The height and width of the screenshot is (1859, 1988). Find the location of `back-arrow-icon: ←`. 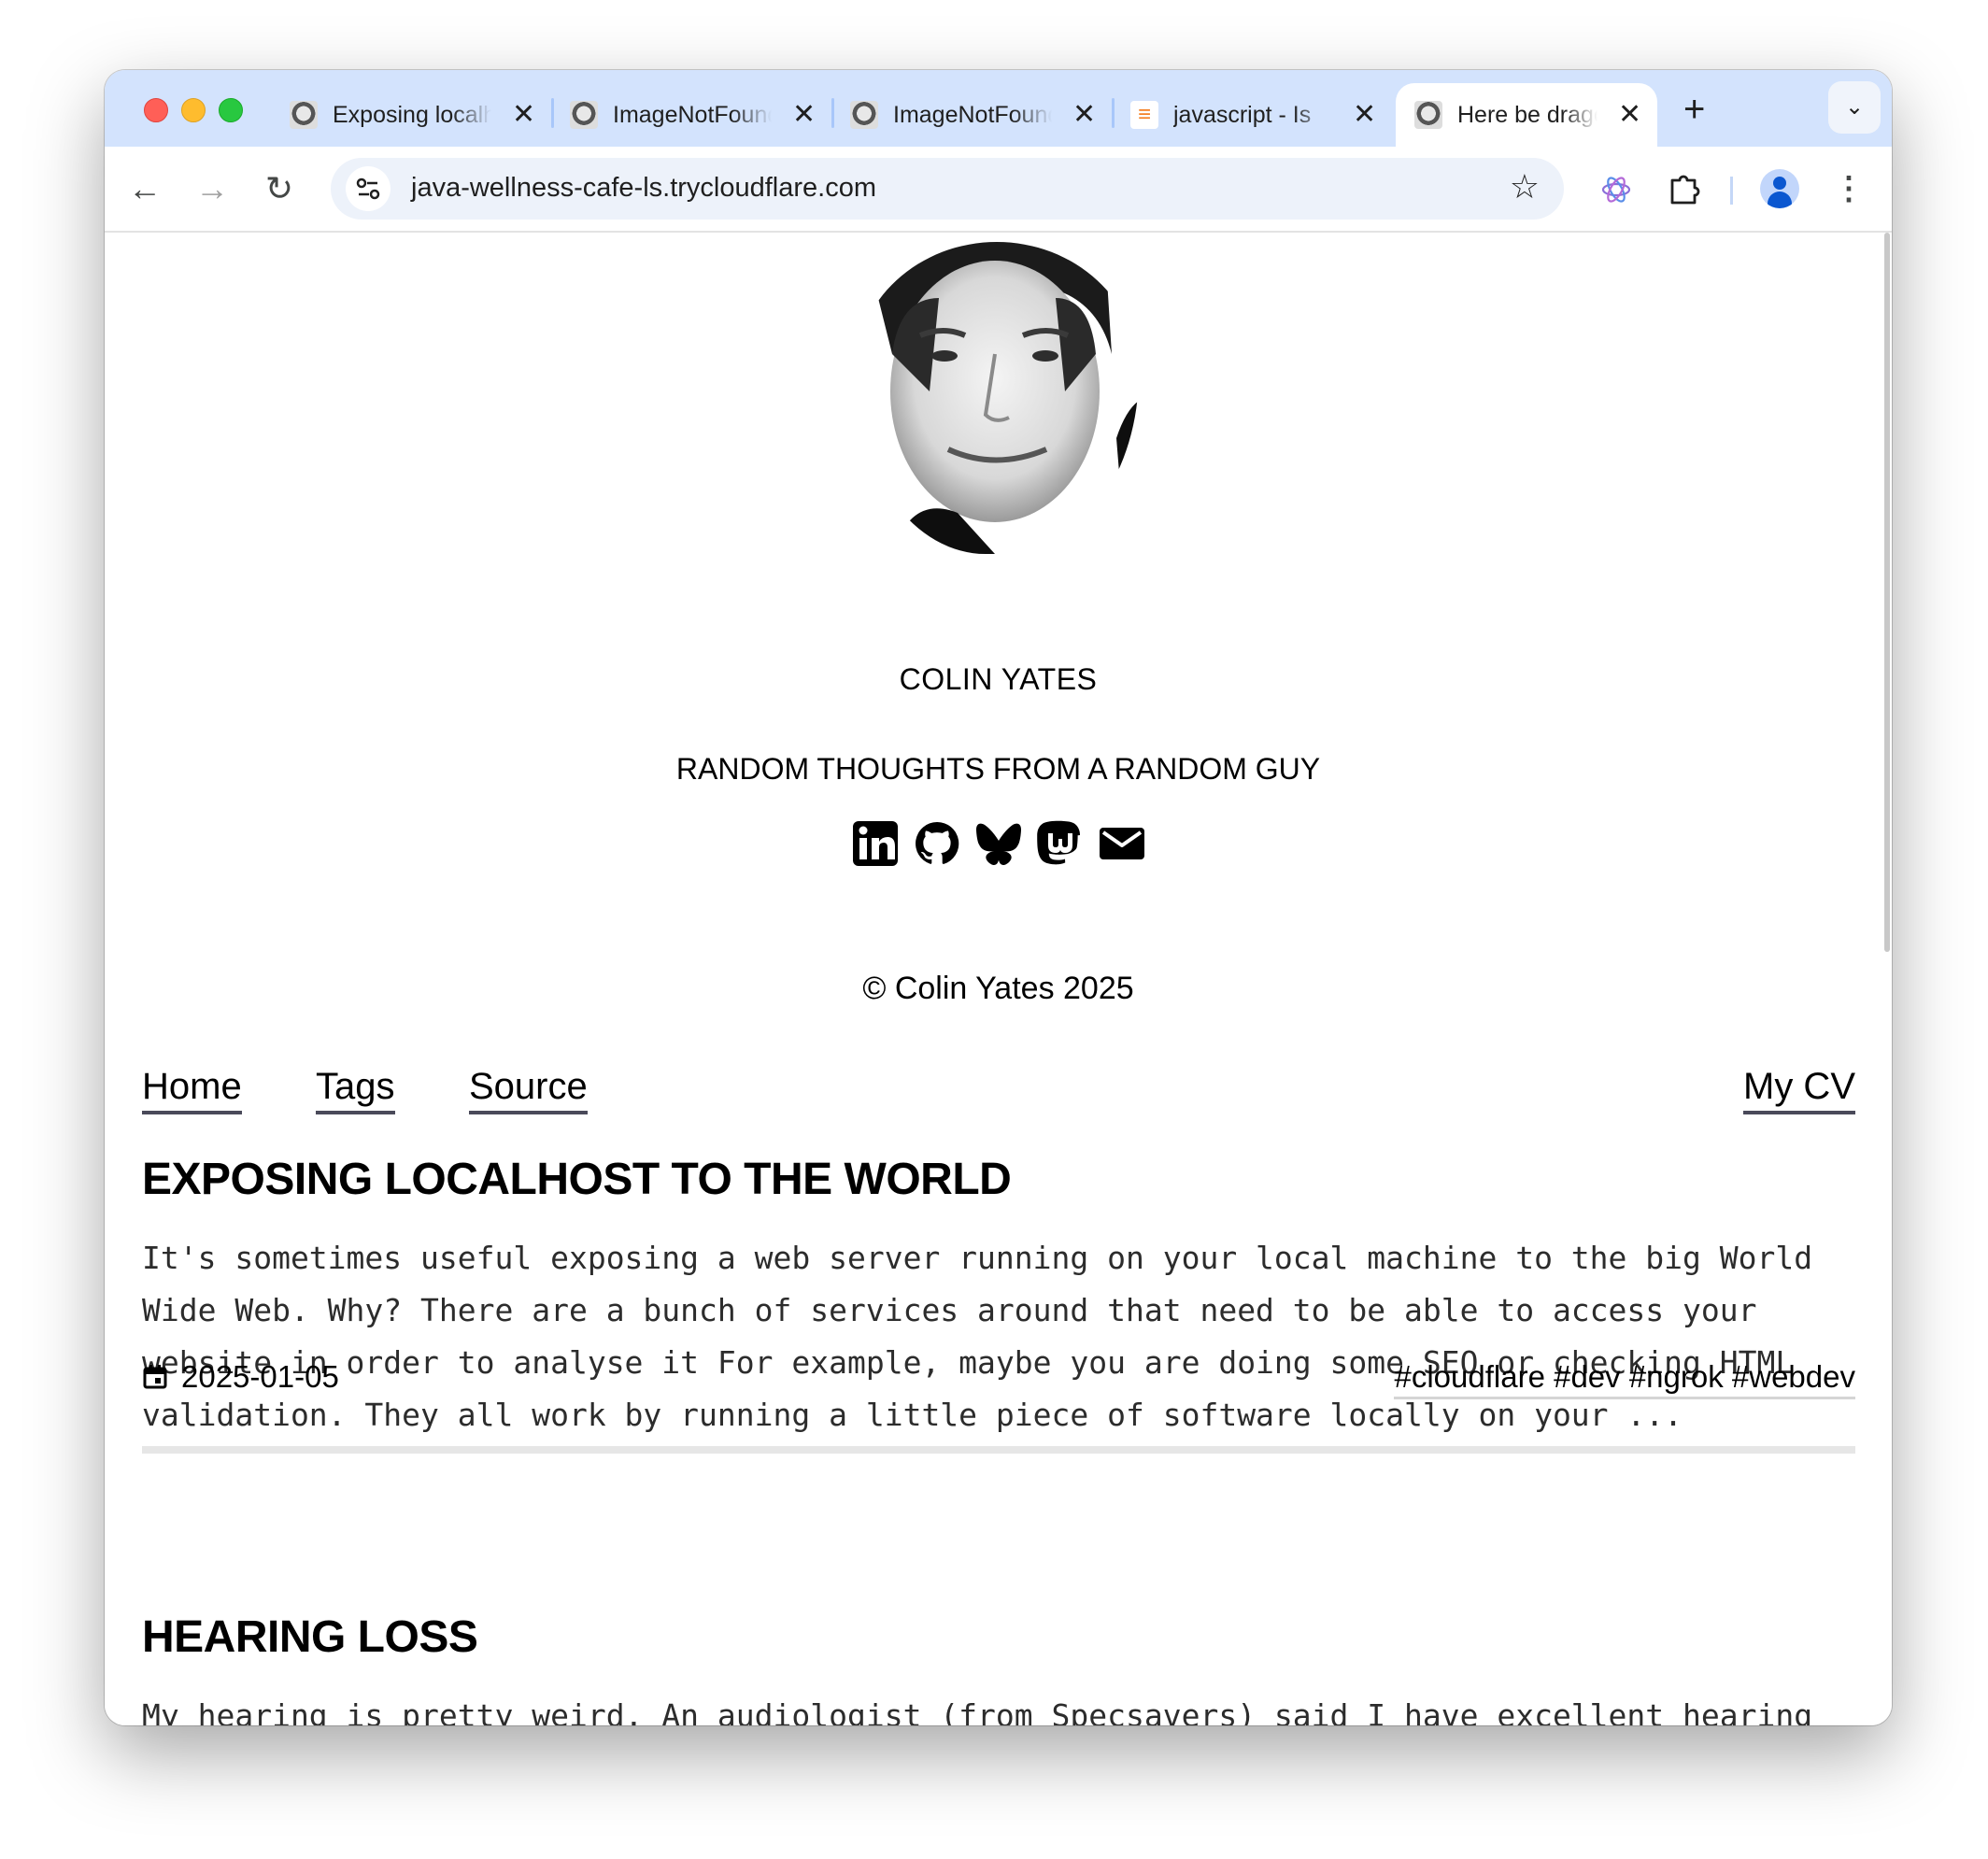

back-arrow-icon: ← is located at coordinates (144, 188).